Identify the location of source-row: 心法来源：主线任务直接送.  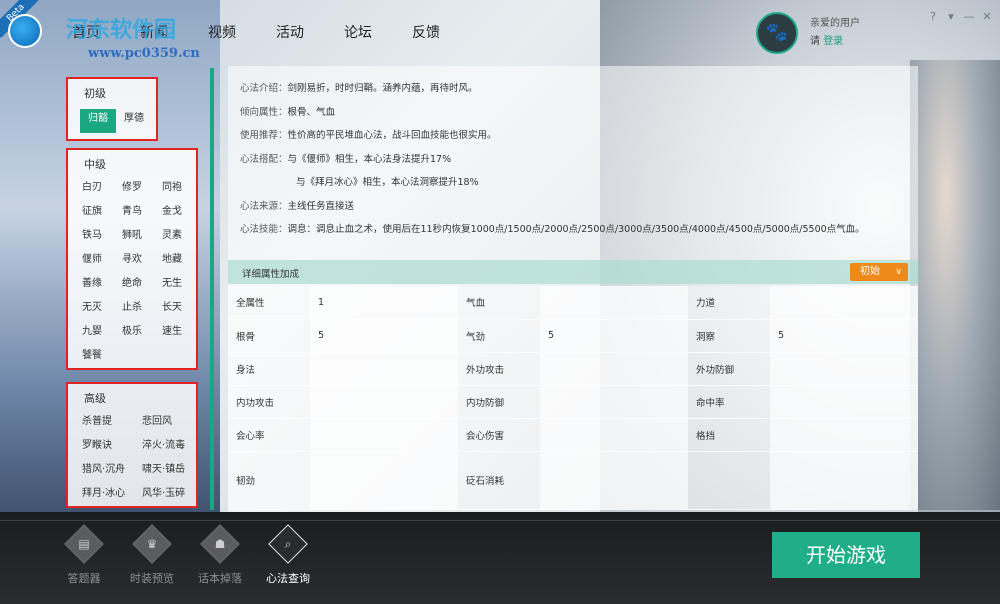
(297, 206).